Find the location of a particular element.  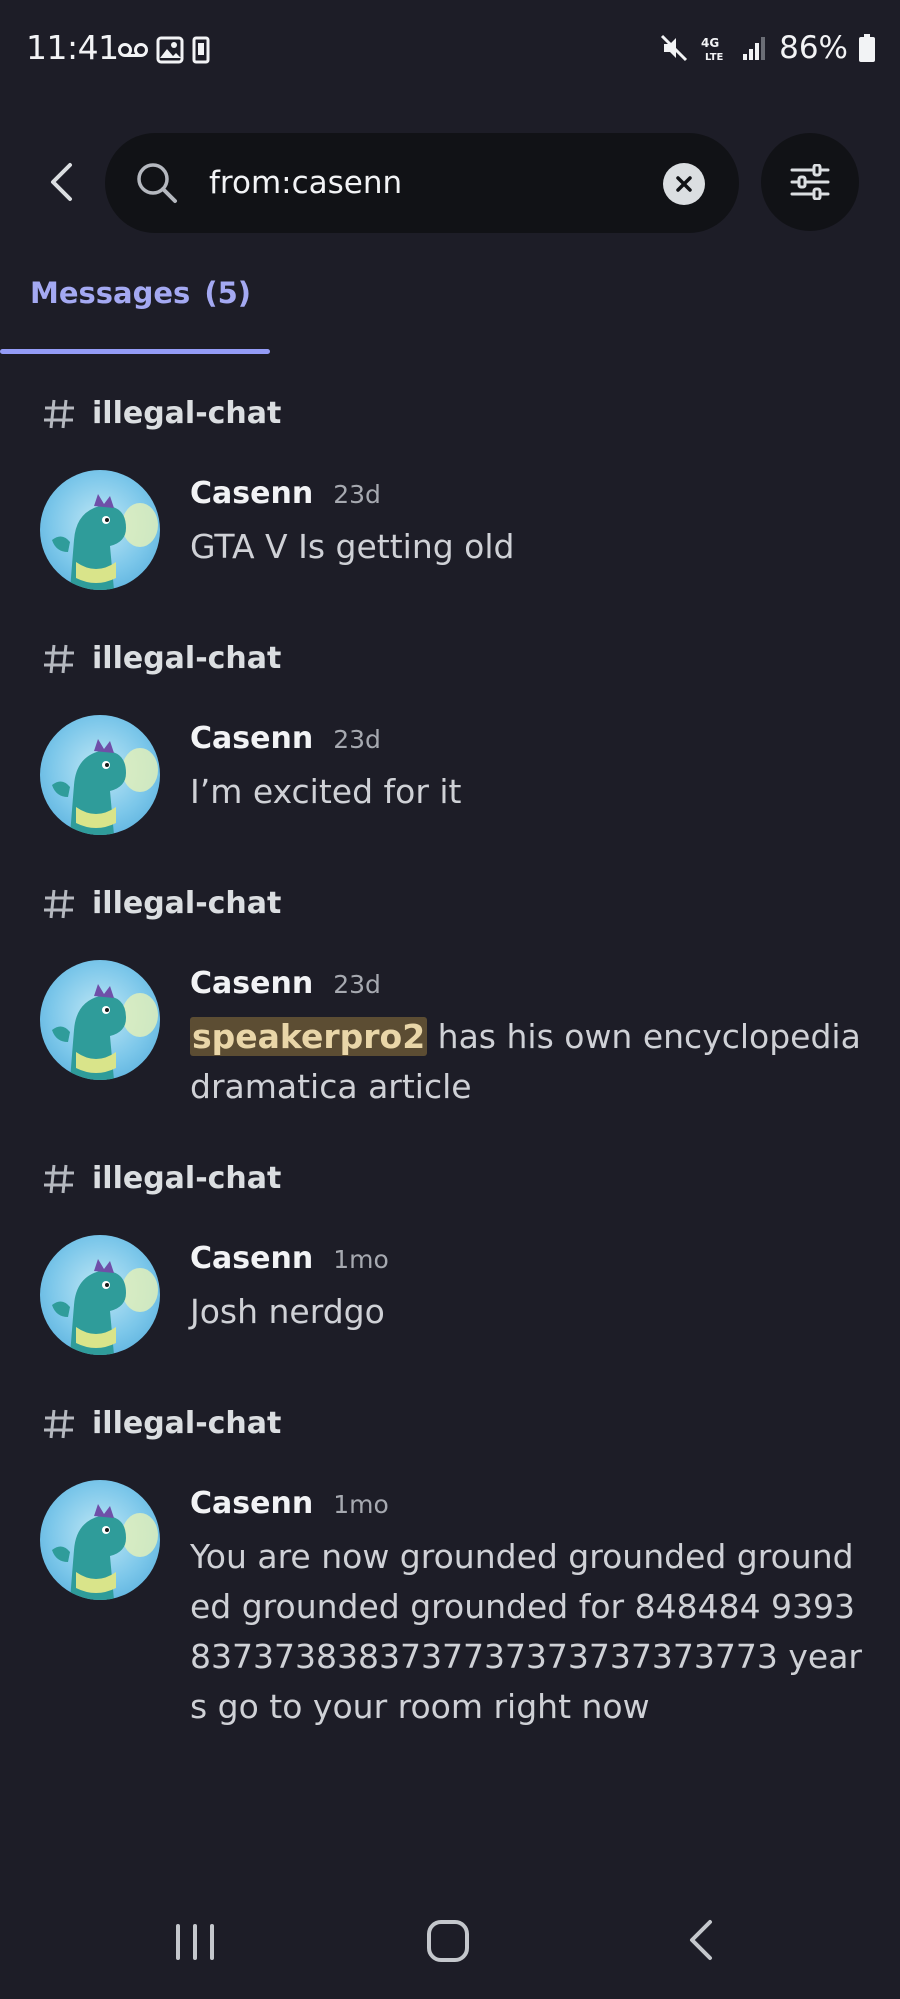

signal-icon is located at coordinates (754, 48).